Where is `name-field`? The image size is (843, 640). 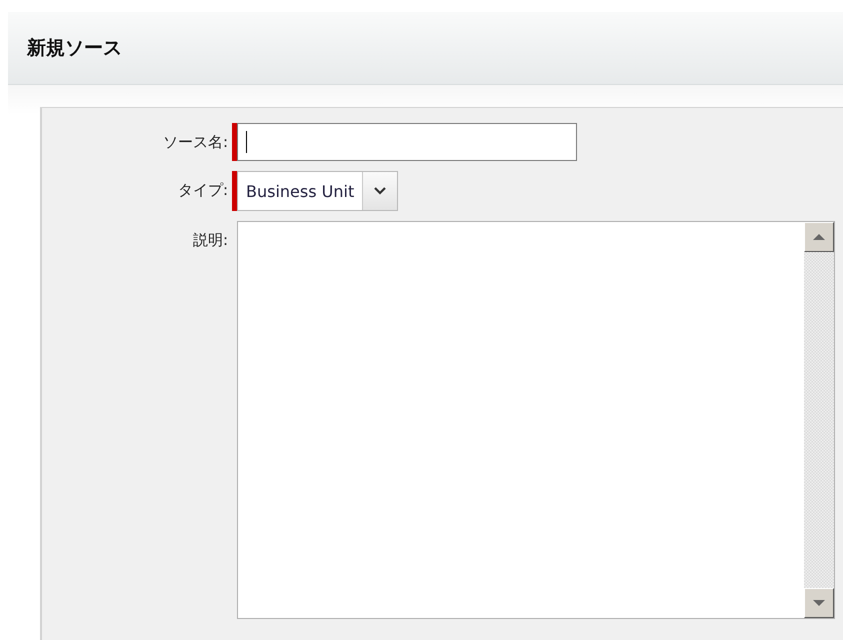 name-field is located at coordinates (407, 142).